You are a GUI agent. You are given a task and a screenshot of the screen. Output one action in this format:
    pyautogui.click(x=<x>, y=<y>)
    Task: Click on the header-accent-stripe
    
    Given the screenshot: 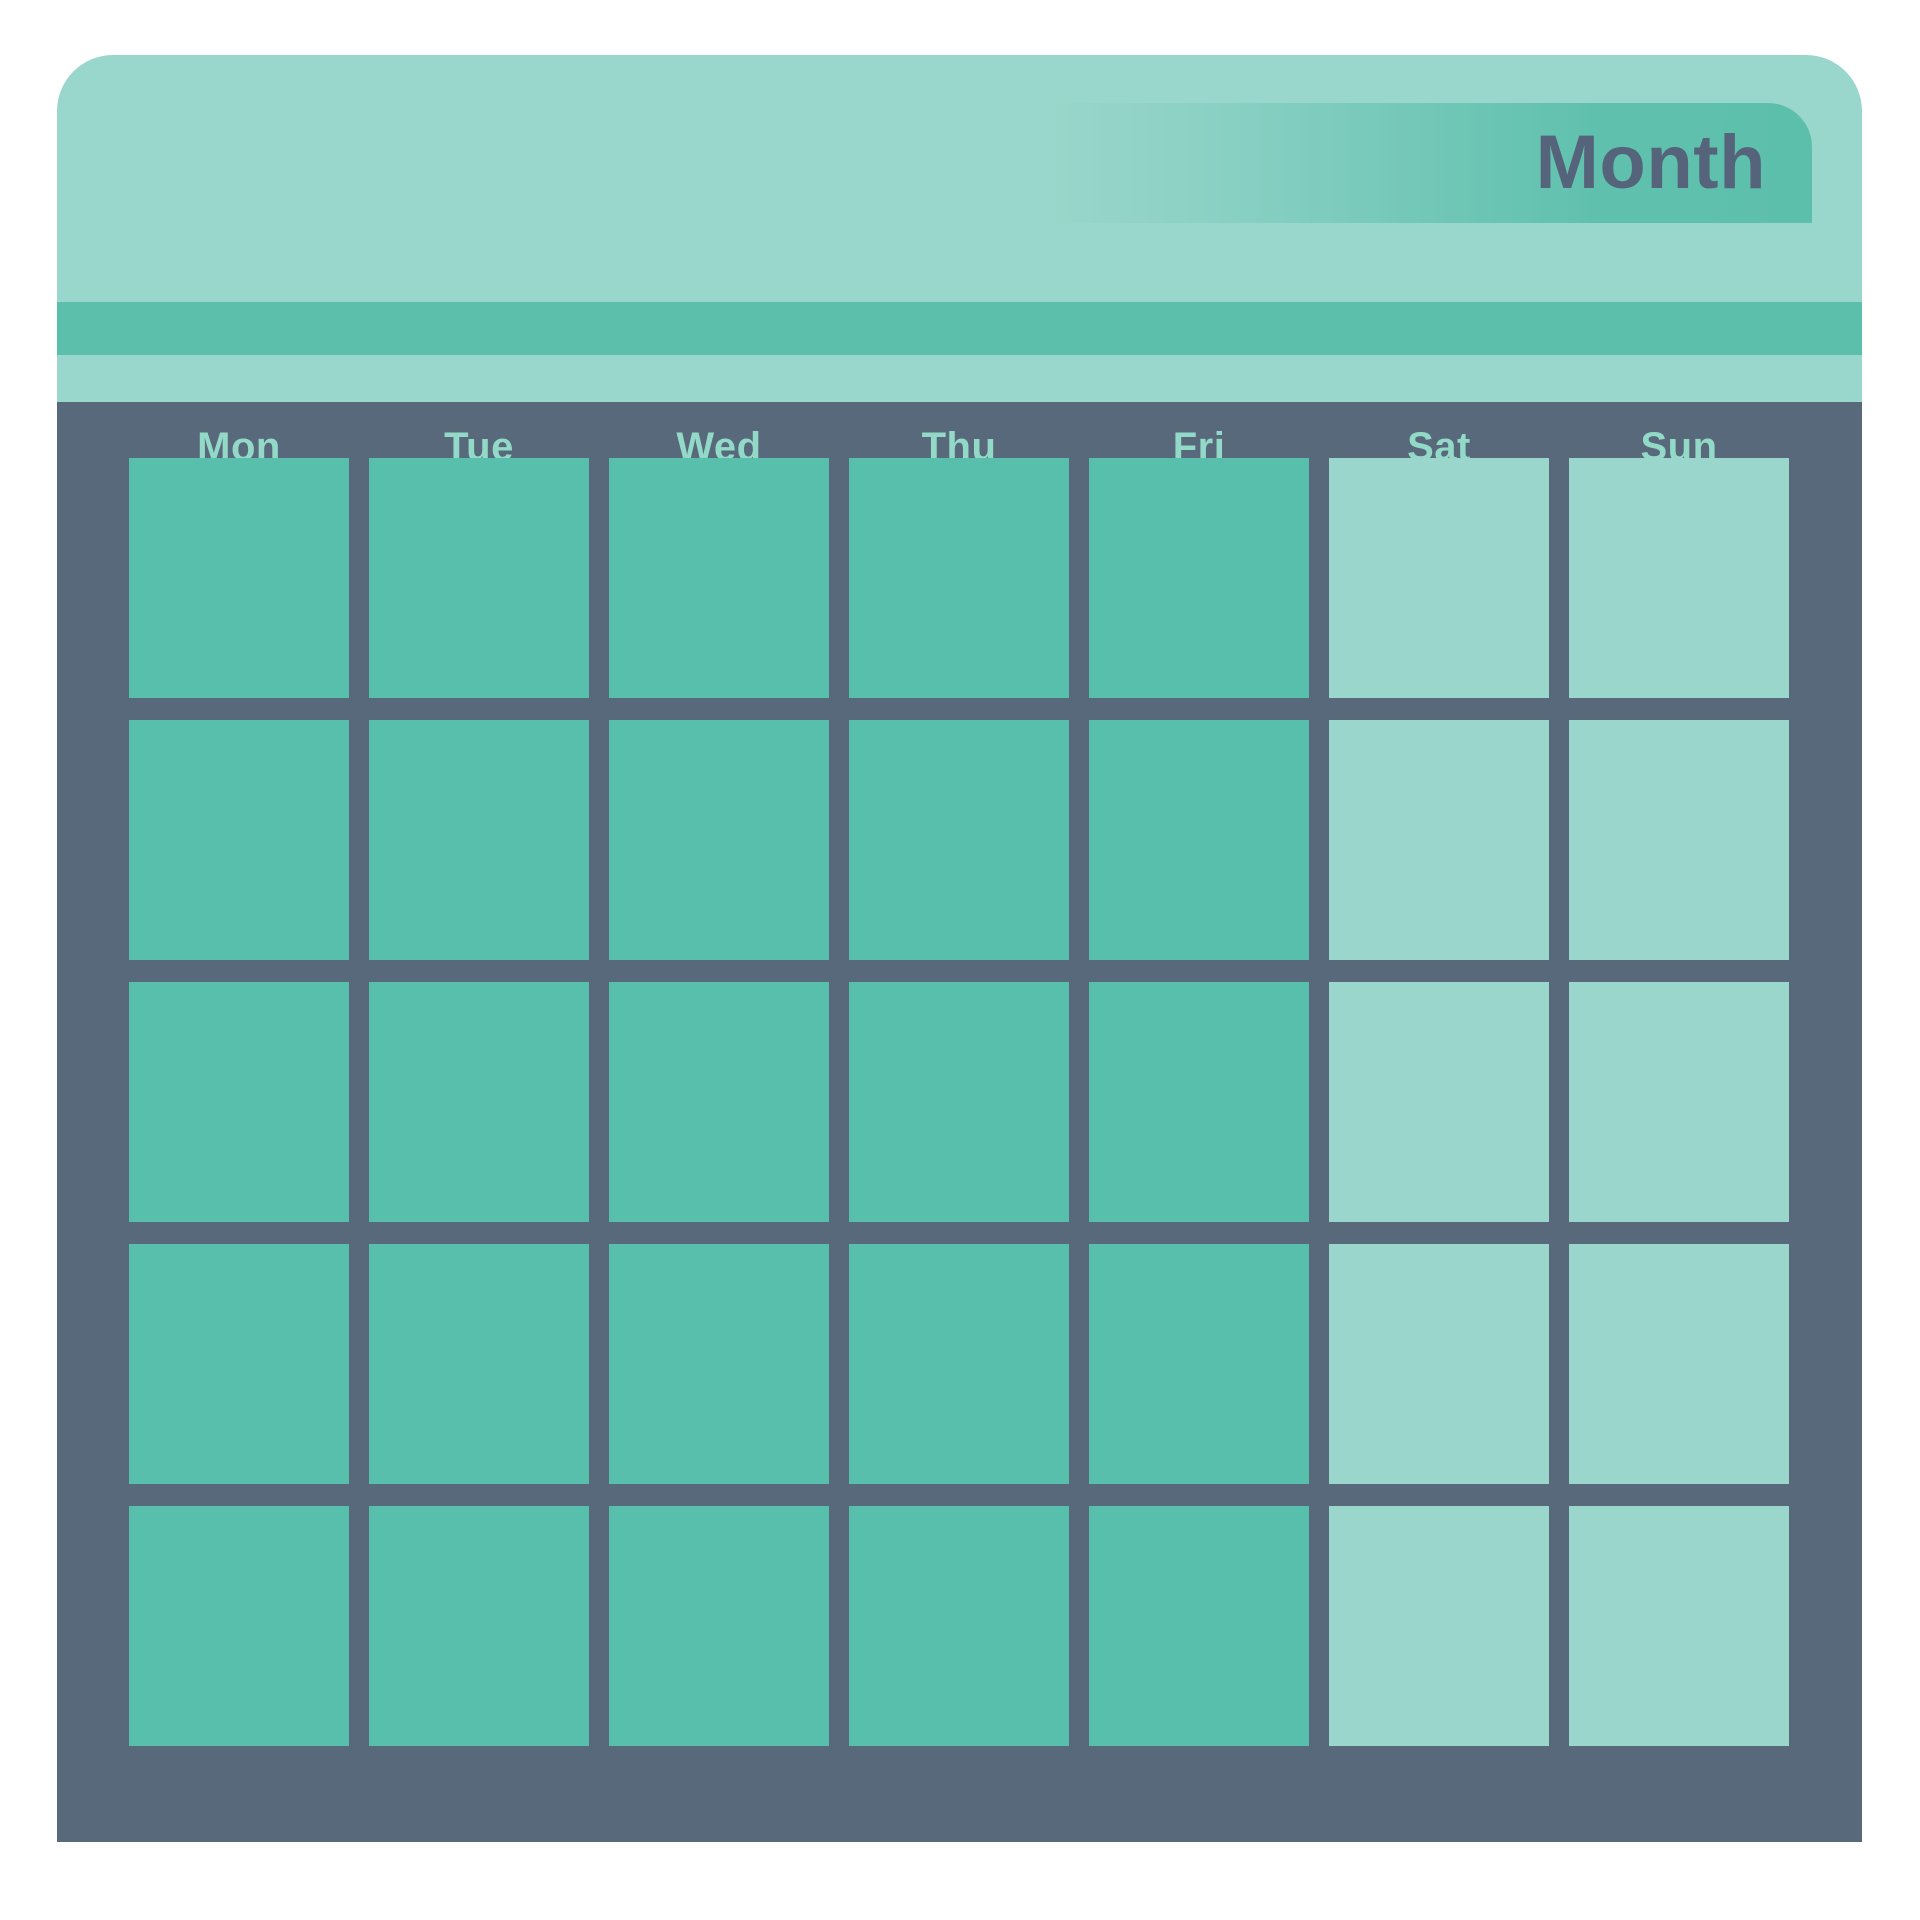 What is the action you would take?
    pyautogui.click(x=959, y=328)
    